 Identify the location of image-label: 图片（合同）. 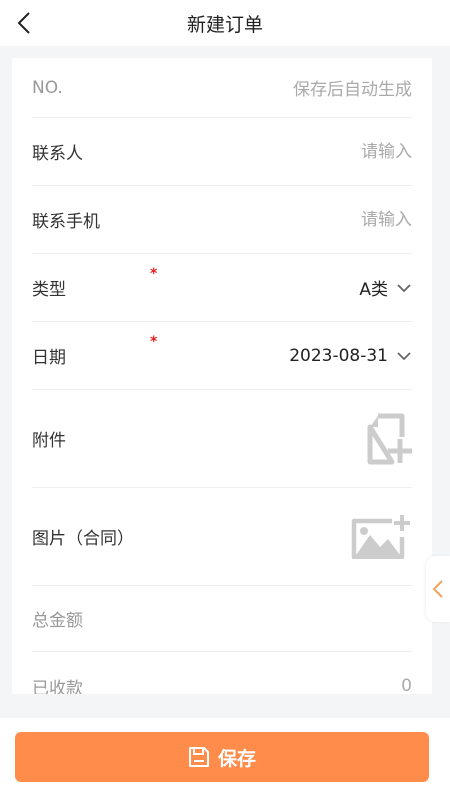
(83, 539).